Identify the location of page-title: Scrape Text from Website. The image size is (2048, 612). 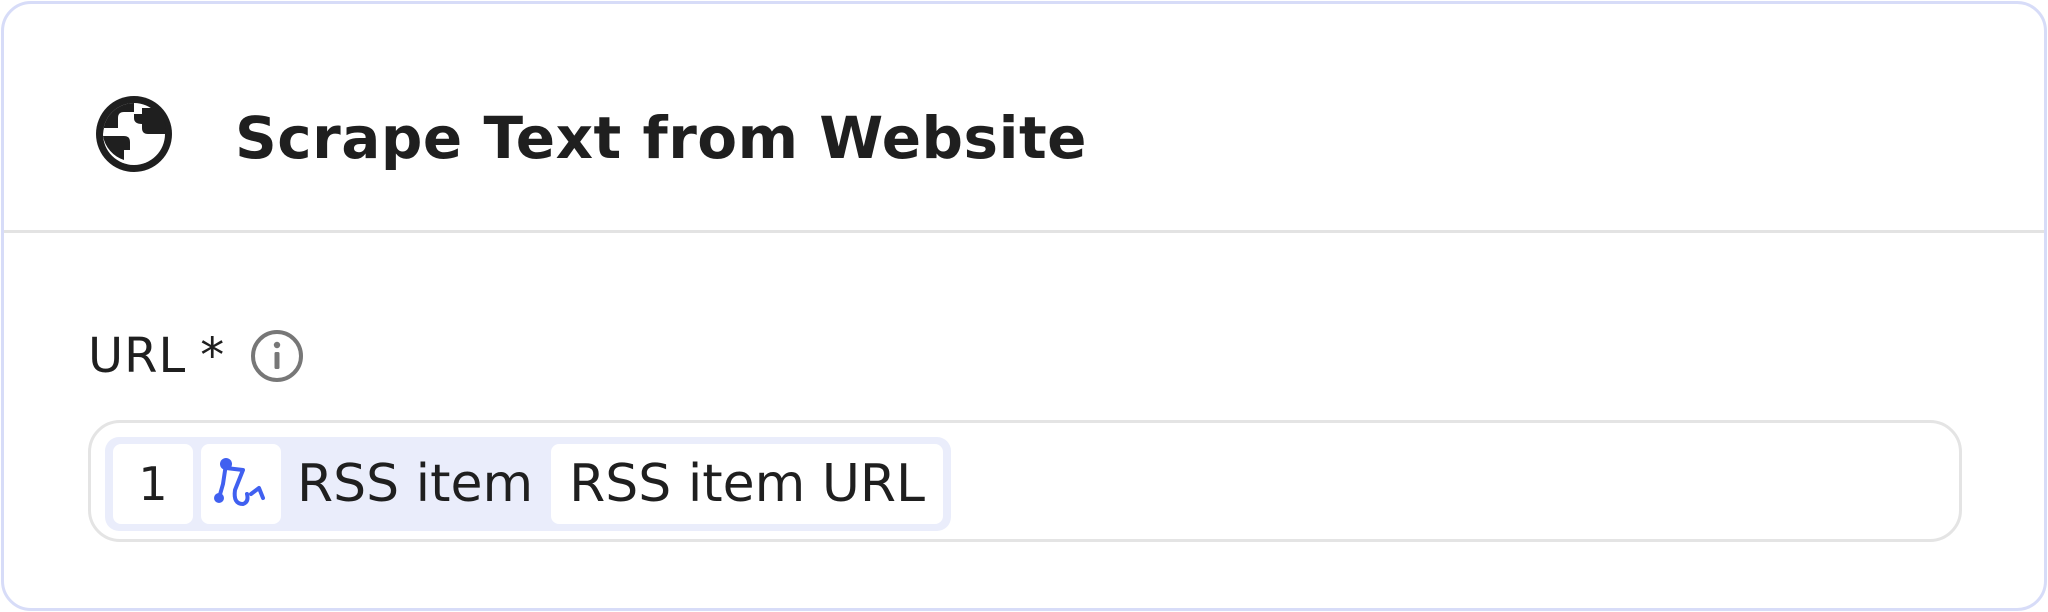
(661, 138).